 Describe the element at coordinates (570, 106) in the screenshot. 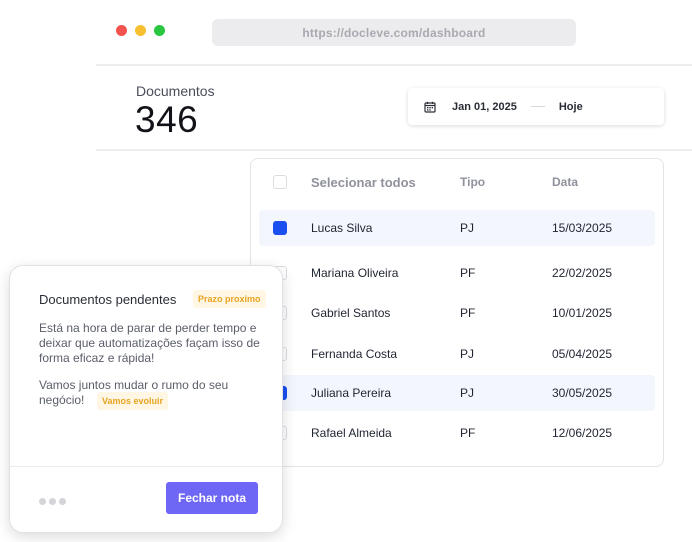

I see `date-range-end: Hoje` at that location.